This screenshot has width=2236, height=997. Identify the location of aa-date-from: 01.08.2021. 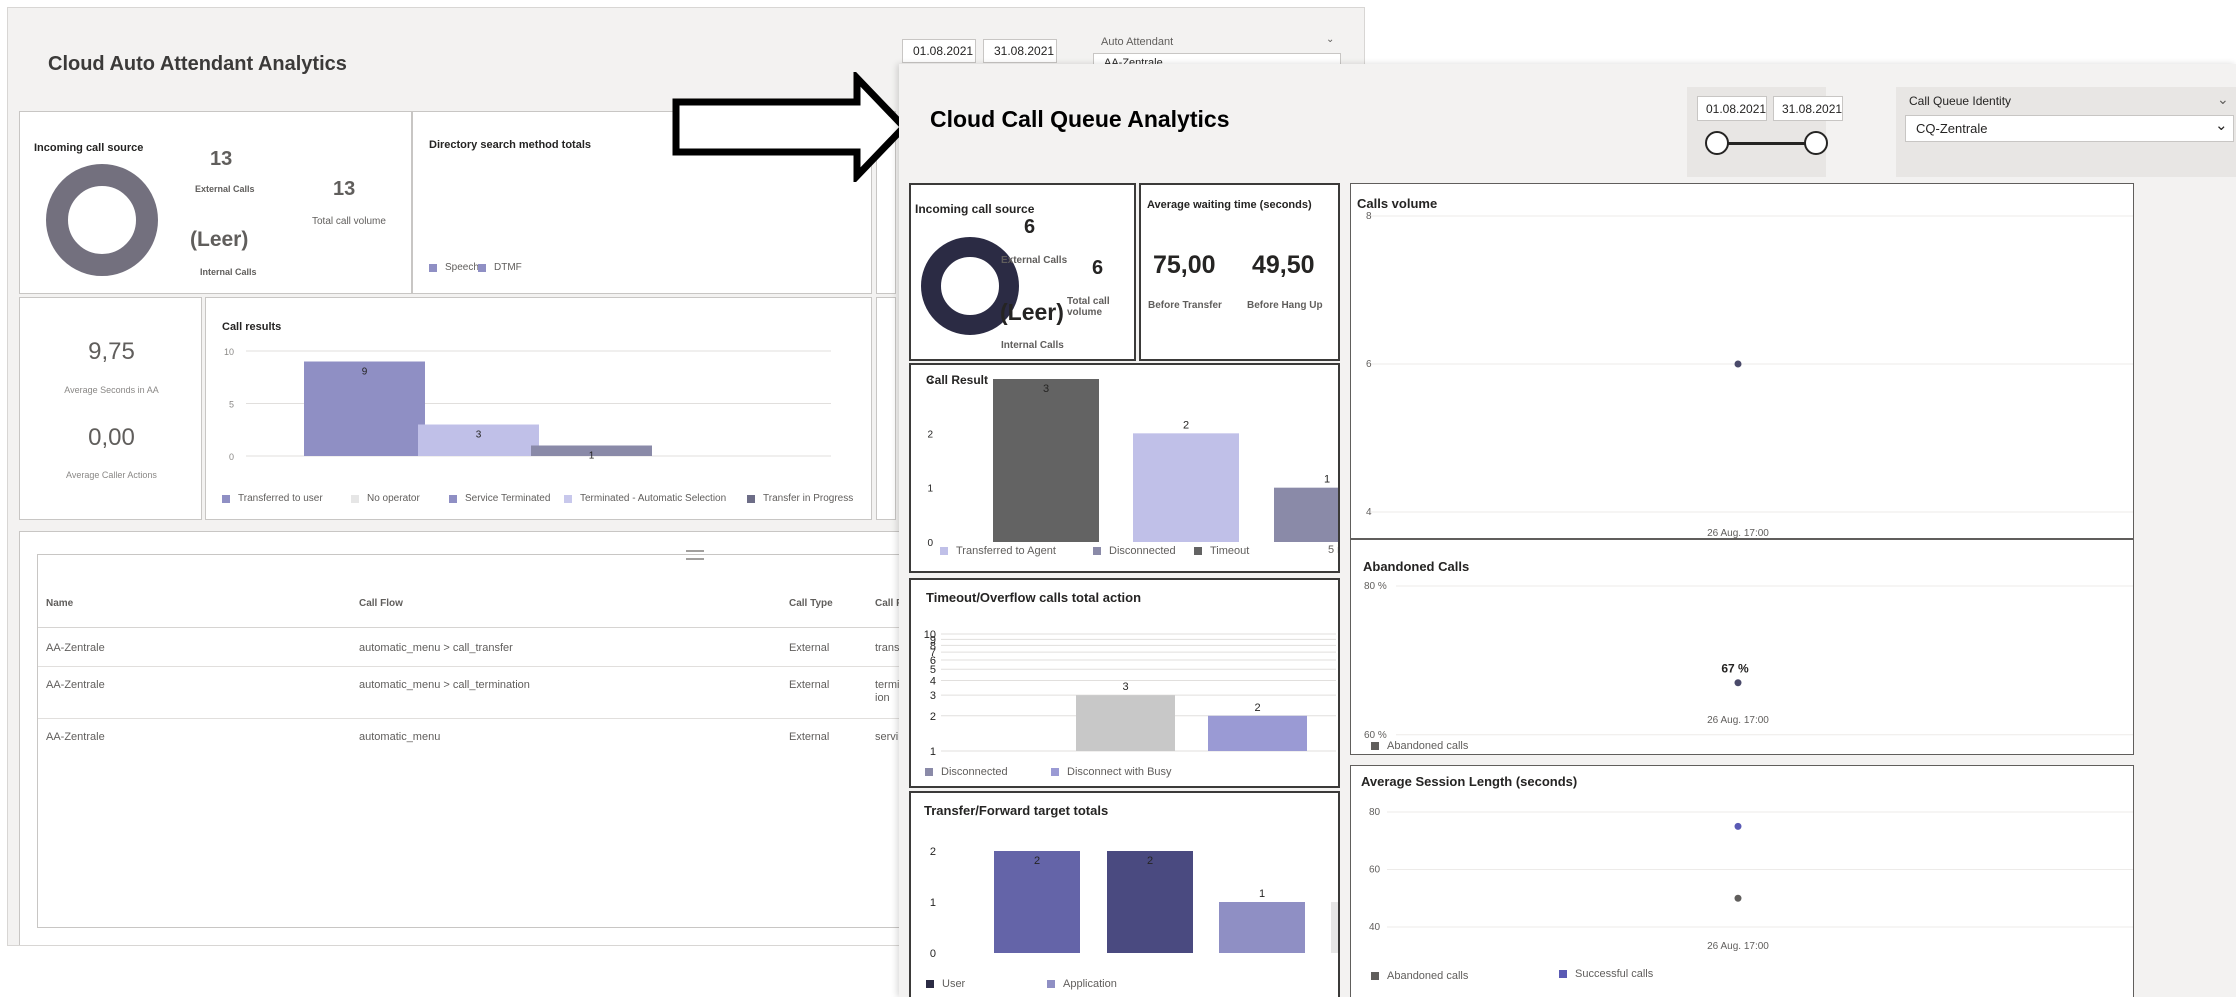
(939, 51).